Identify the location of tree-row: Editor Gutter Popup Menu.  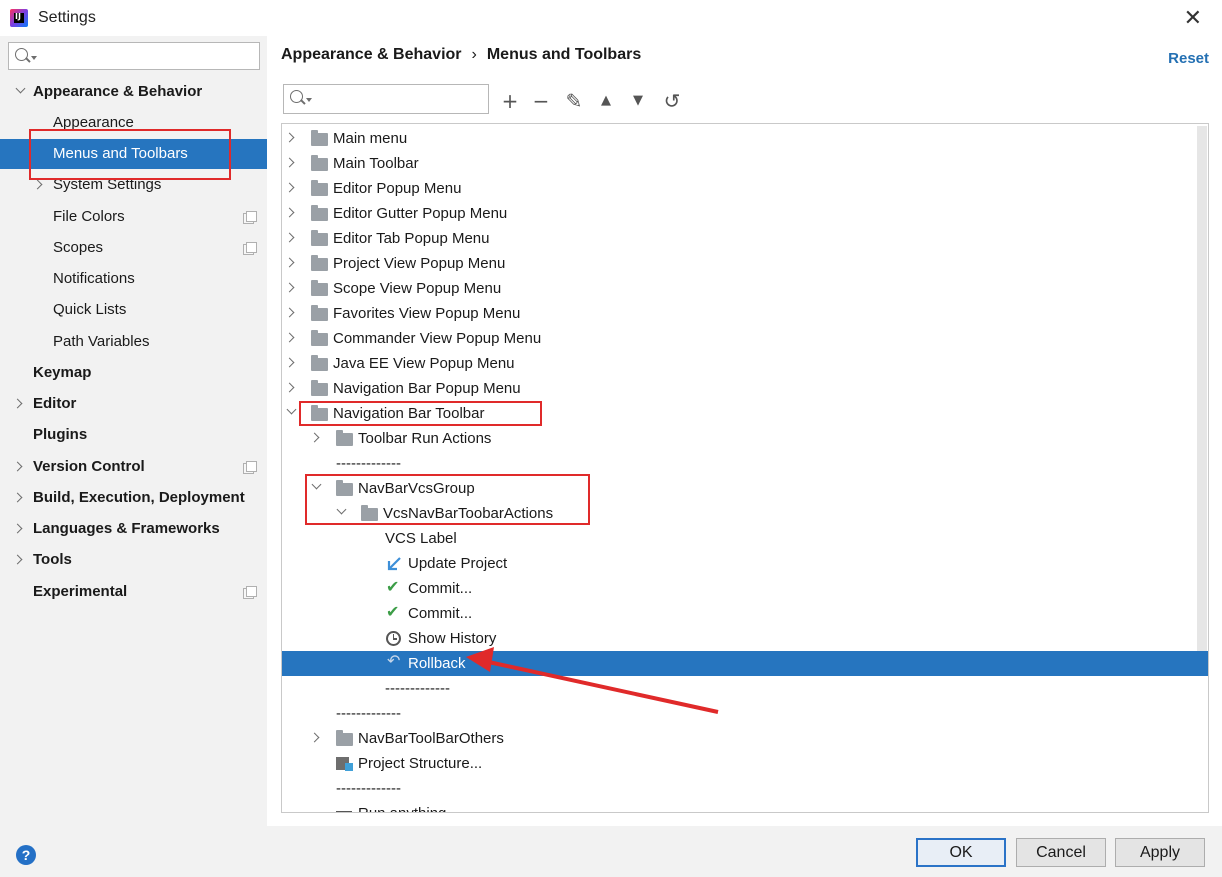
(745, 213).